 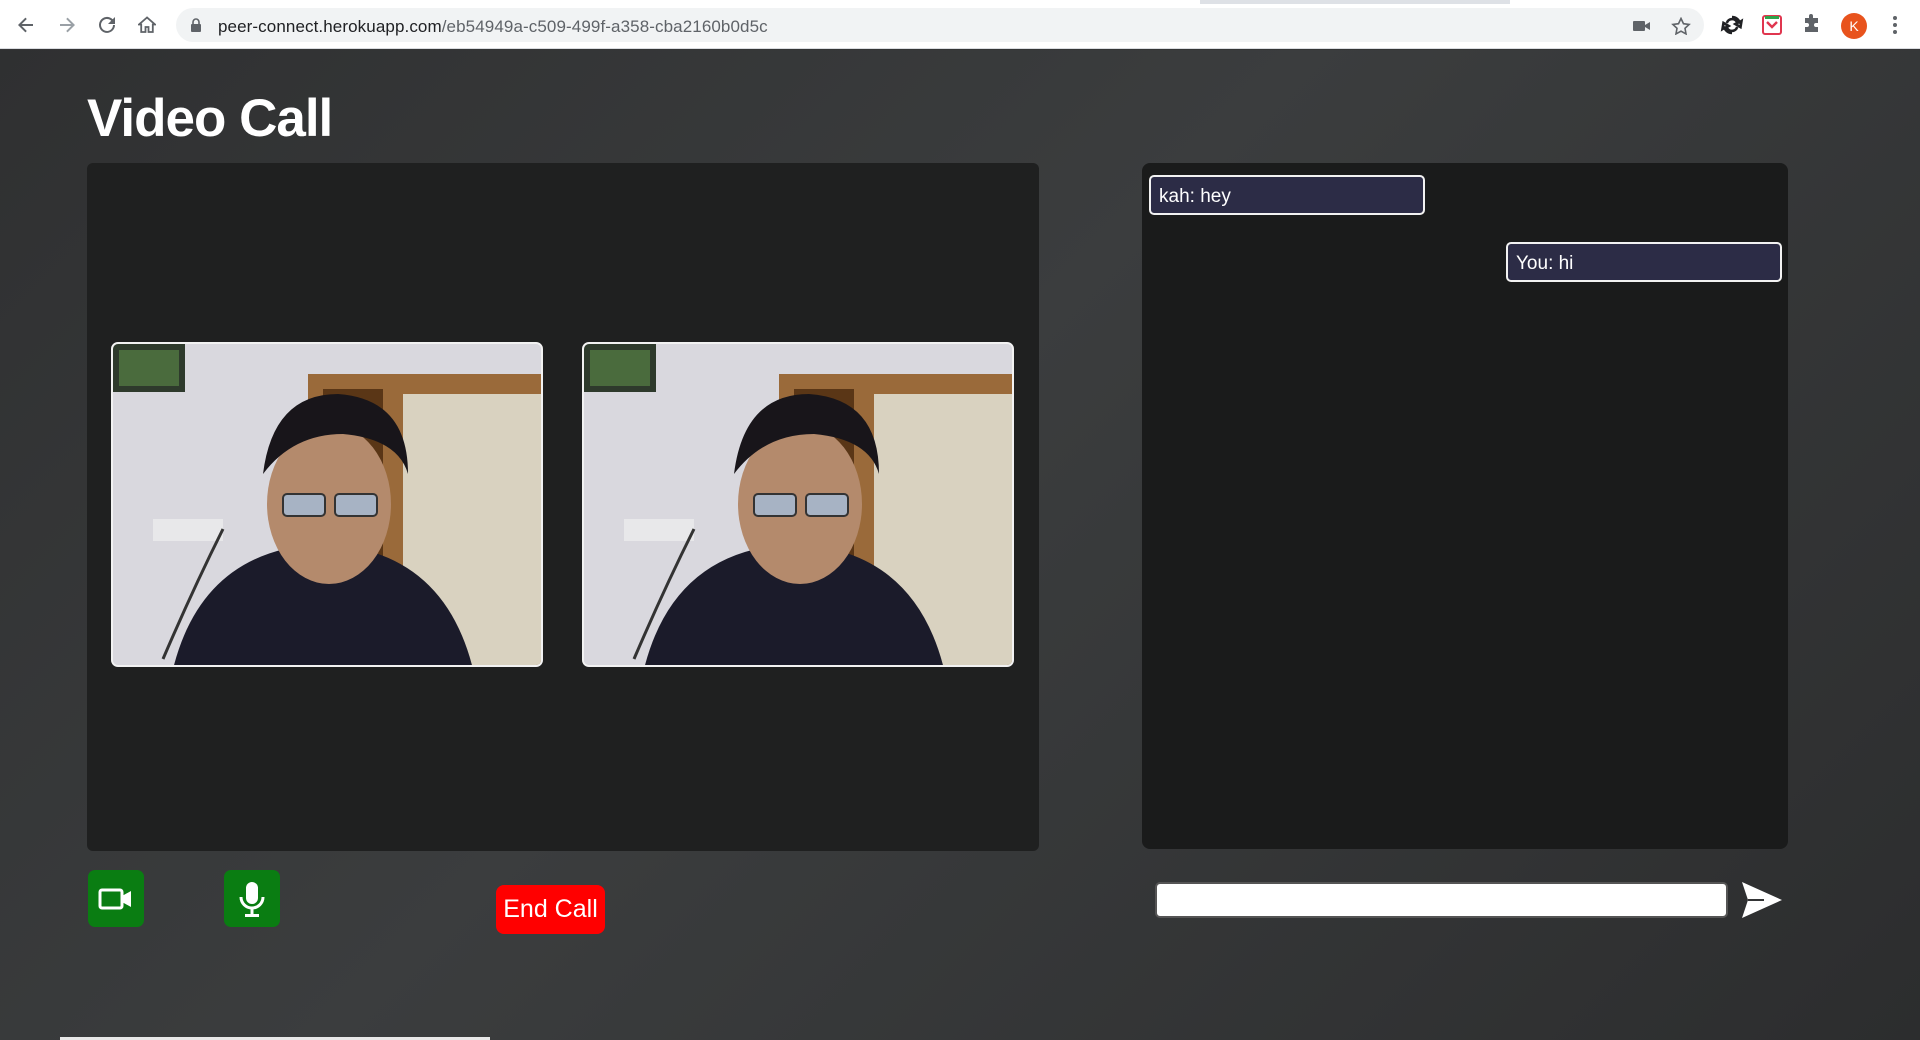 I want to click on url-path: /eb54949a-c509-499f-a358-cba2160b0d5c, so click(x=604, y=26).